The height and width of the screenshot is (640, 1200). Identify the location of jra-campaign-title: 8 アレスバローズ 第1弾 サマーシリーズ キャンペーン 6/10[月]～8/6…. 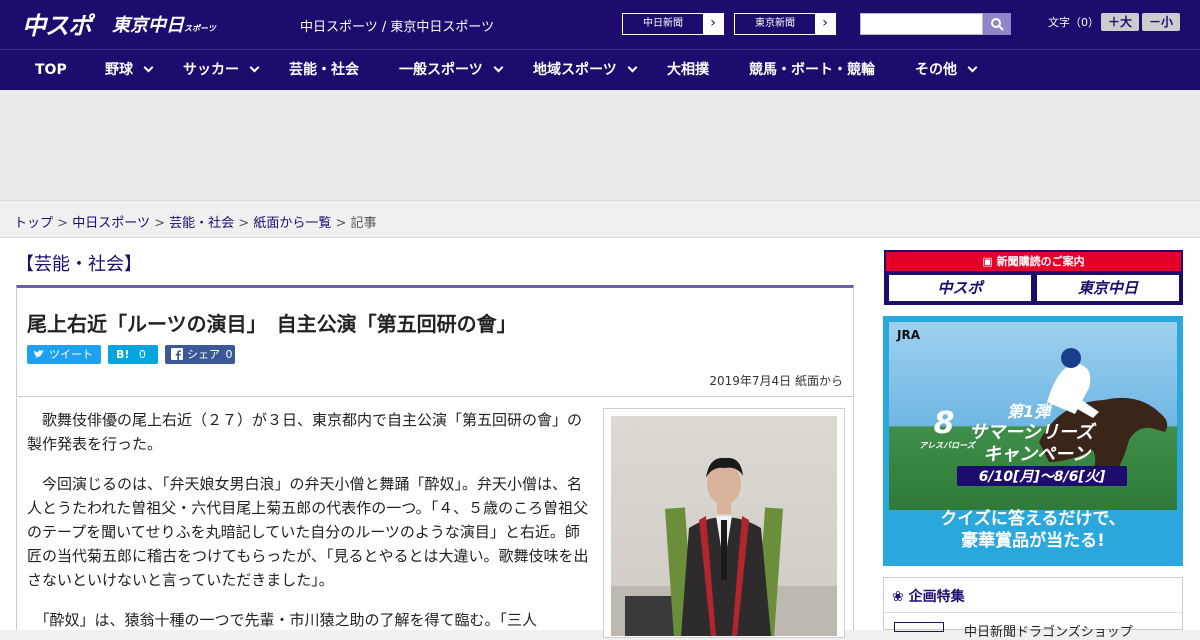
(1023, 441).